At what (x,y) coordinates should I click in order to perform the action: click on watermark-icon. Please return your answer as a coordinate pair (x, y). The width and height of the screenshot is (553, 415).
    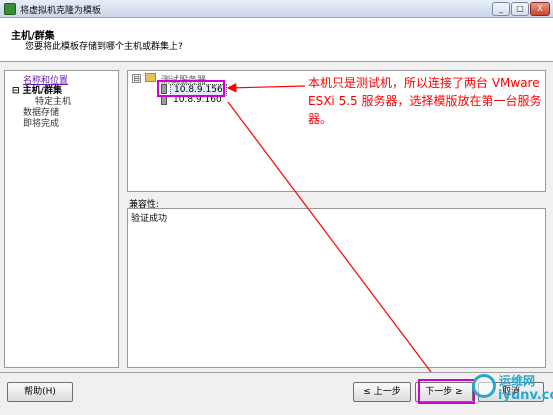
    Looking at the image, I should click on (484, 386).